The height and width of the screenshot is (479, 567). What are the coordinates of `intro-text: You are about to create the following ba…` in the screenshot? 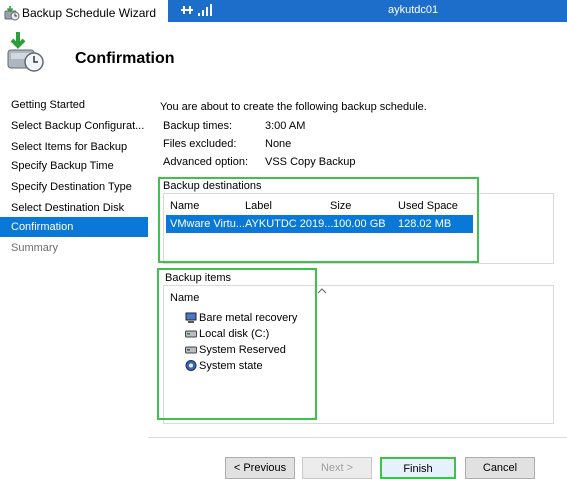 It's located at (293, 107).